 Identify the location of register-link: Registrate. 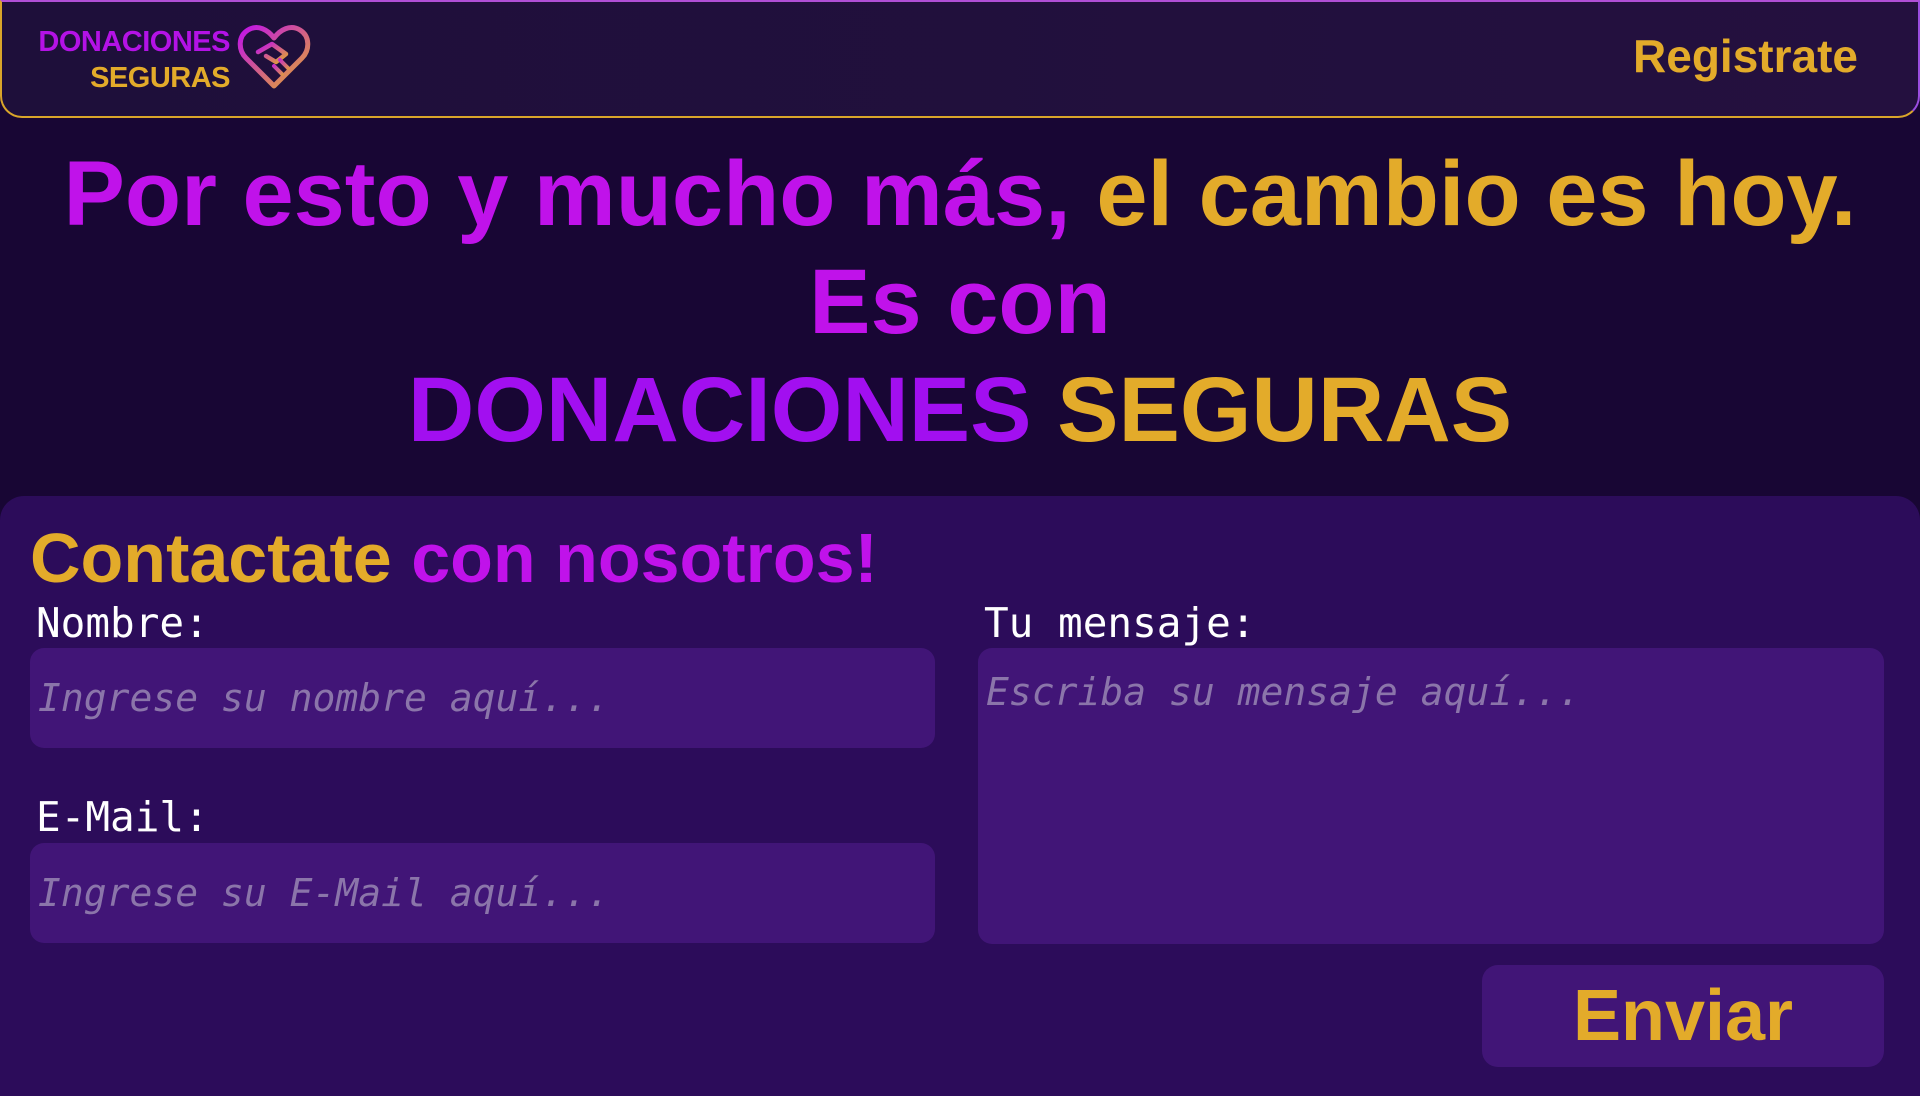
(1745, 56).